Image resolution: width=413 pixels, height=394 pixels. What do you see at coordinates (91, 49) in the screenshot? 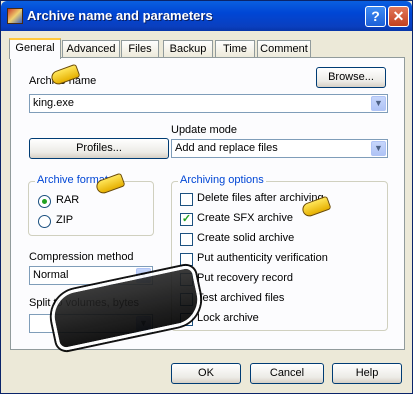
I see `tab-advanced: Advanced` at bounding box center [91, 49].